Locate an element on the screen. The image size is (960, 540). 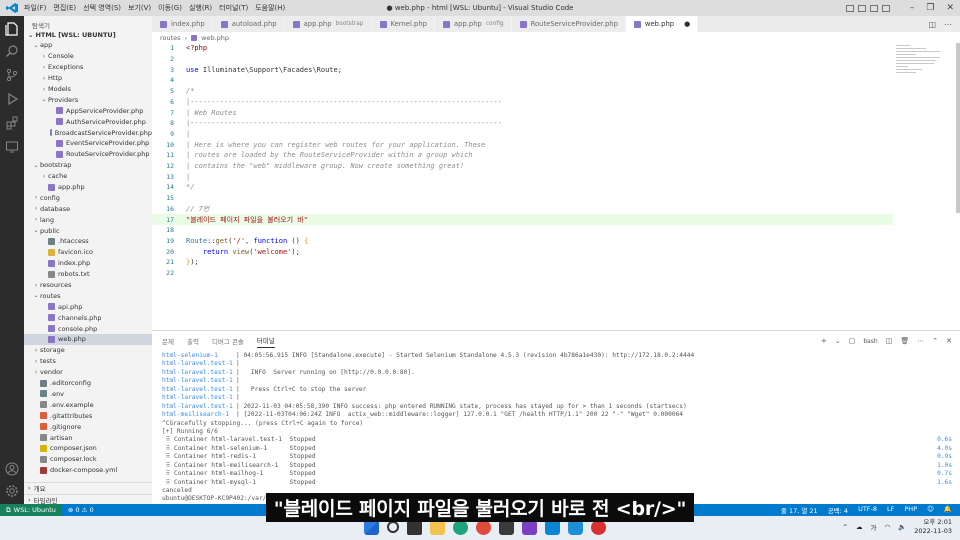
code-line: 16 // 7번 is located at coordinates (522, 209).